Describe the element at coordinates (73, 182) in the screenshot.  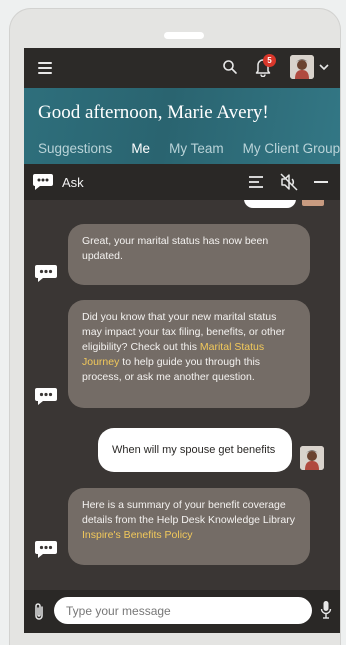
I see `ask-label: Ask` at that location.